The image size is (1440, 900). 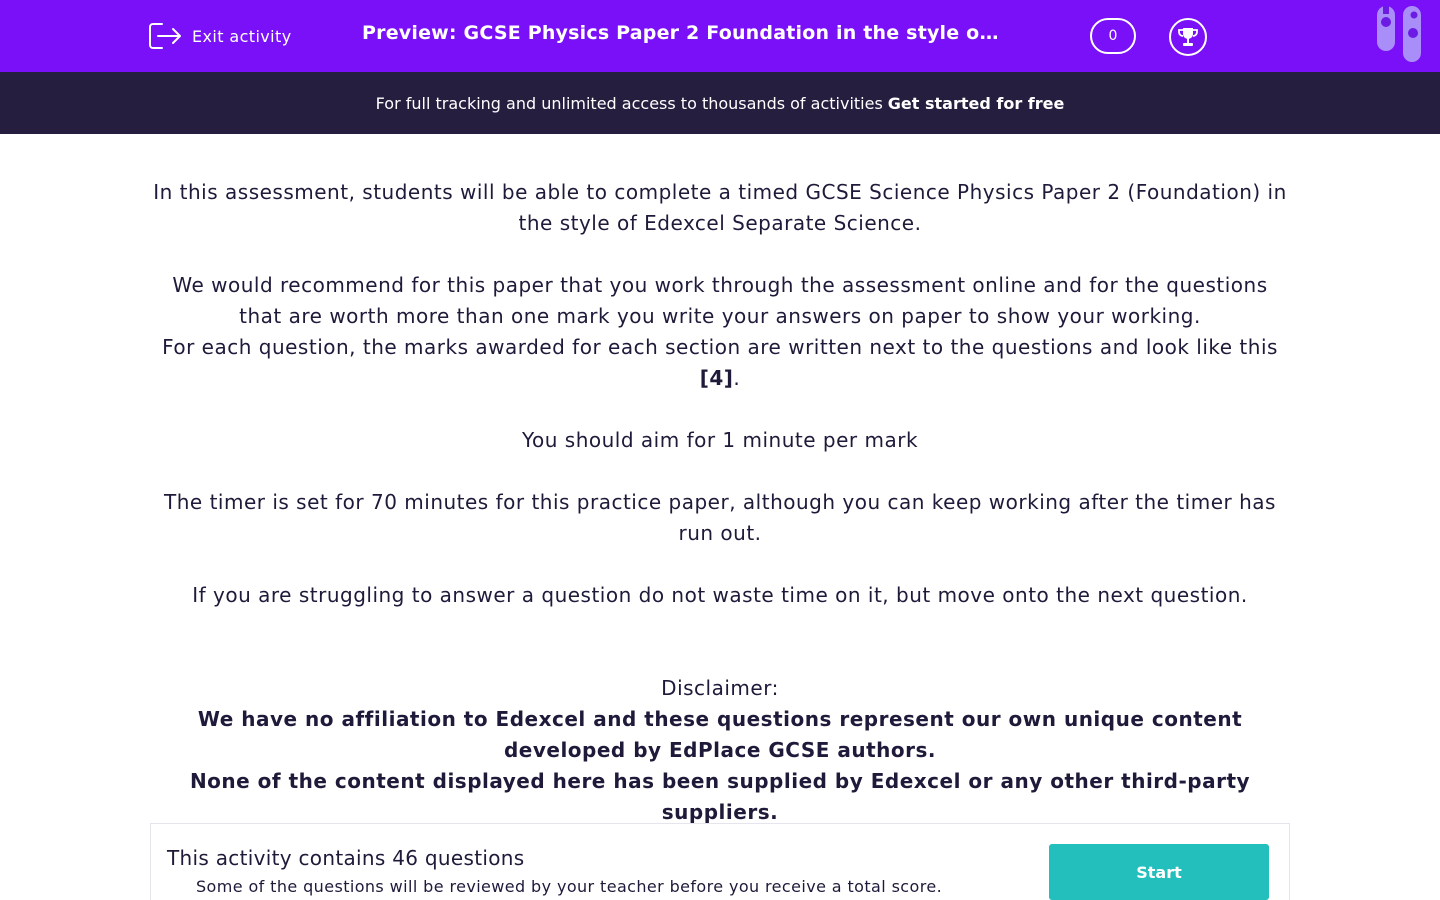 I want to click on get-started-link: Get started for free, so click(x=976, y=103).